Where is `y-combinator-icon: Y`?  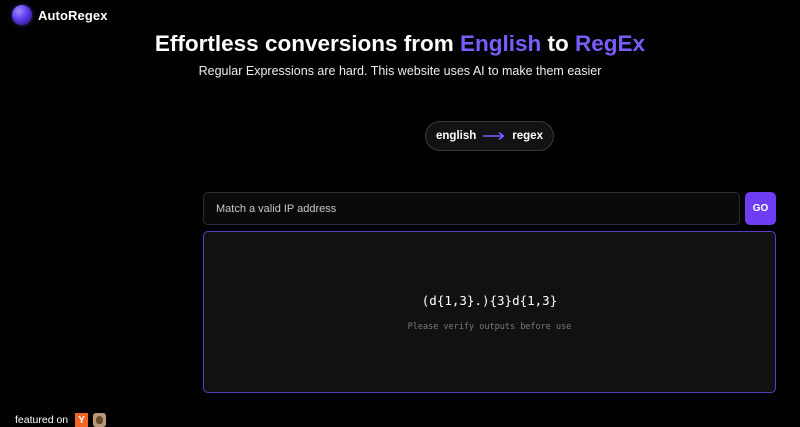
y-combinator-icon: Y is located at coordinates (82, 420).